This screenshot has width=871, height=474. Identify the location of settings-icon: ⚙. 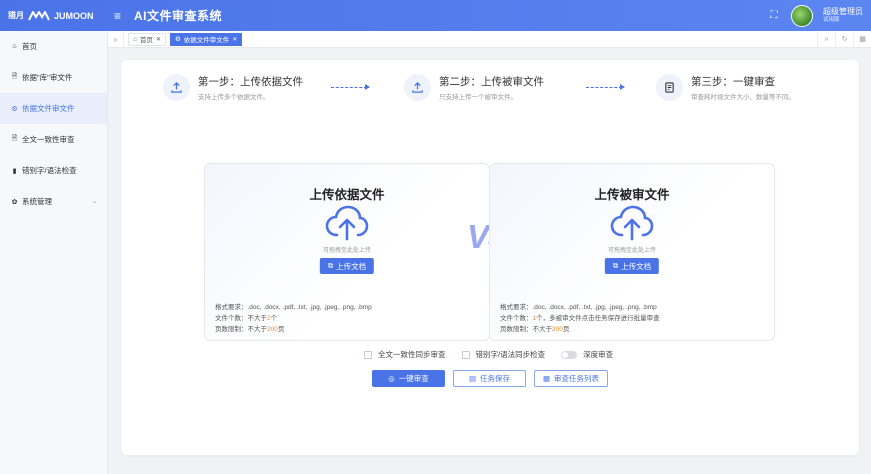
(14, 109).